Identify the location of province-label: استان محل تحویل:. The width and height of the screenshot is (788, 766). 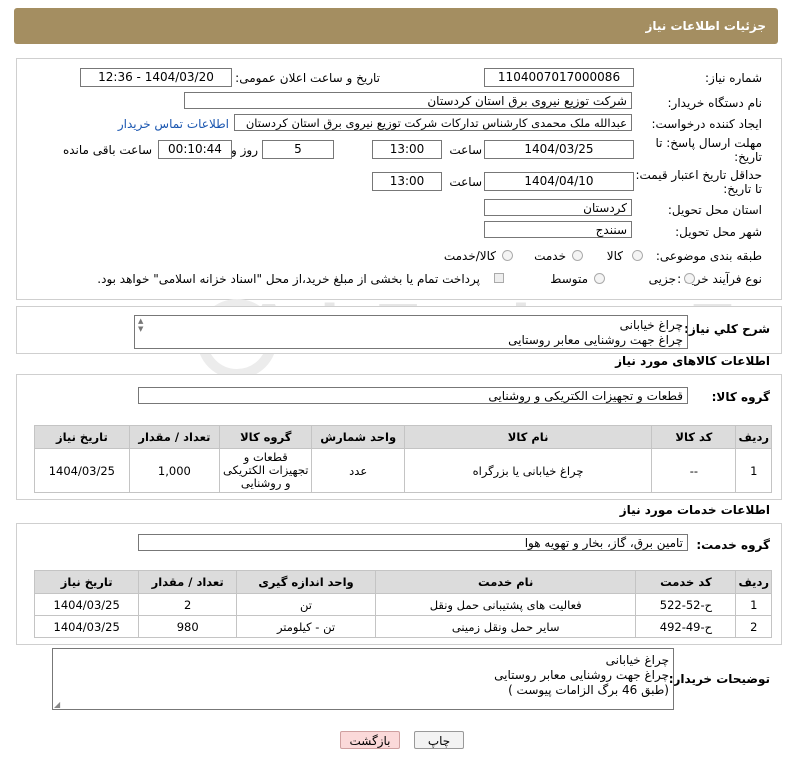
(714, 210).